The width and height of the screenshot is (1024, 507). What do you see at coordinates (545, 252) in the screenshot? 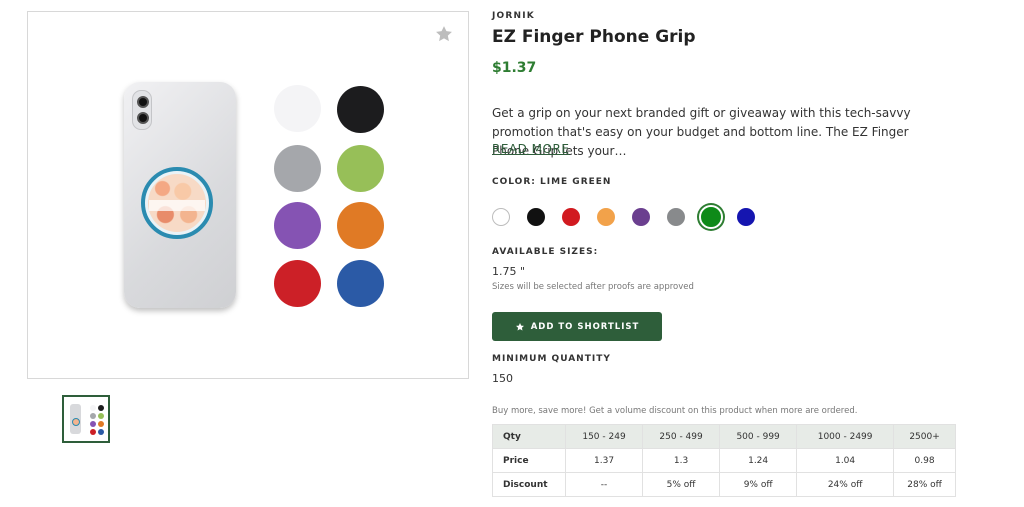
I see `sizes-label: AVAILABLE SIZES:` at bounding box center [545, 252].